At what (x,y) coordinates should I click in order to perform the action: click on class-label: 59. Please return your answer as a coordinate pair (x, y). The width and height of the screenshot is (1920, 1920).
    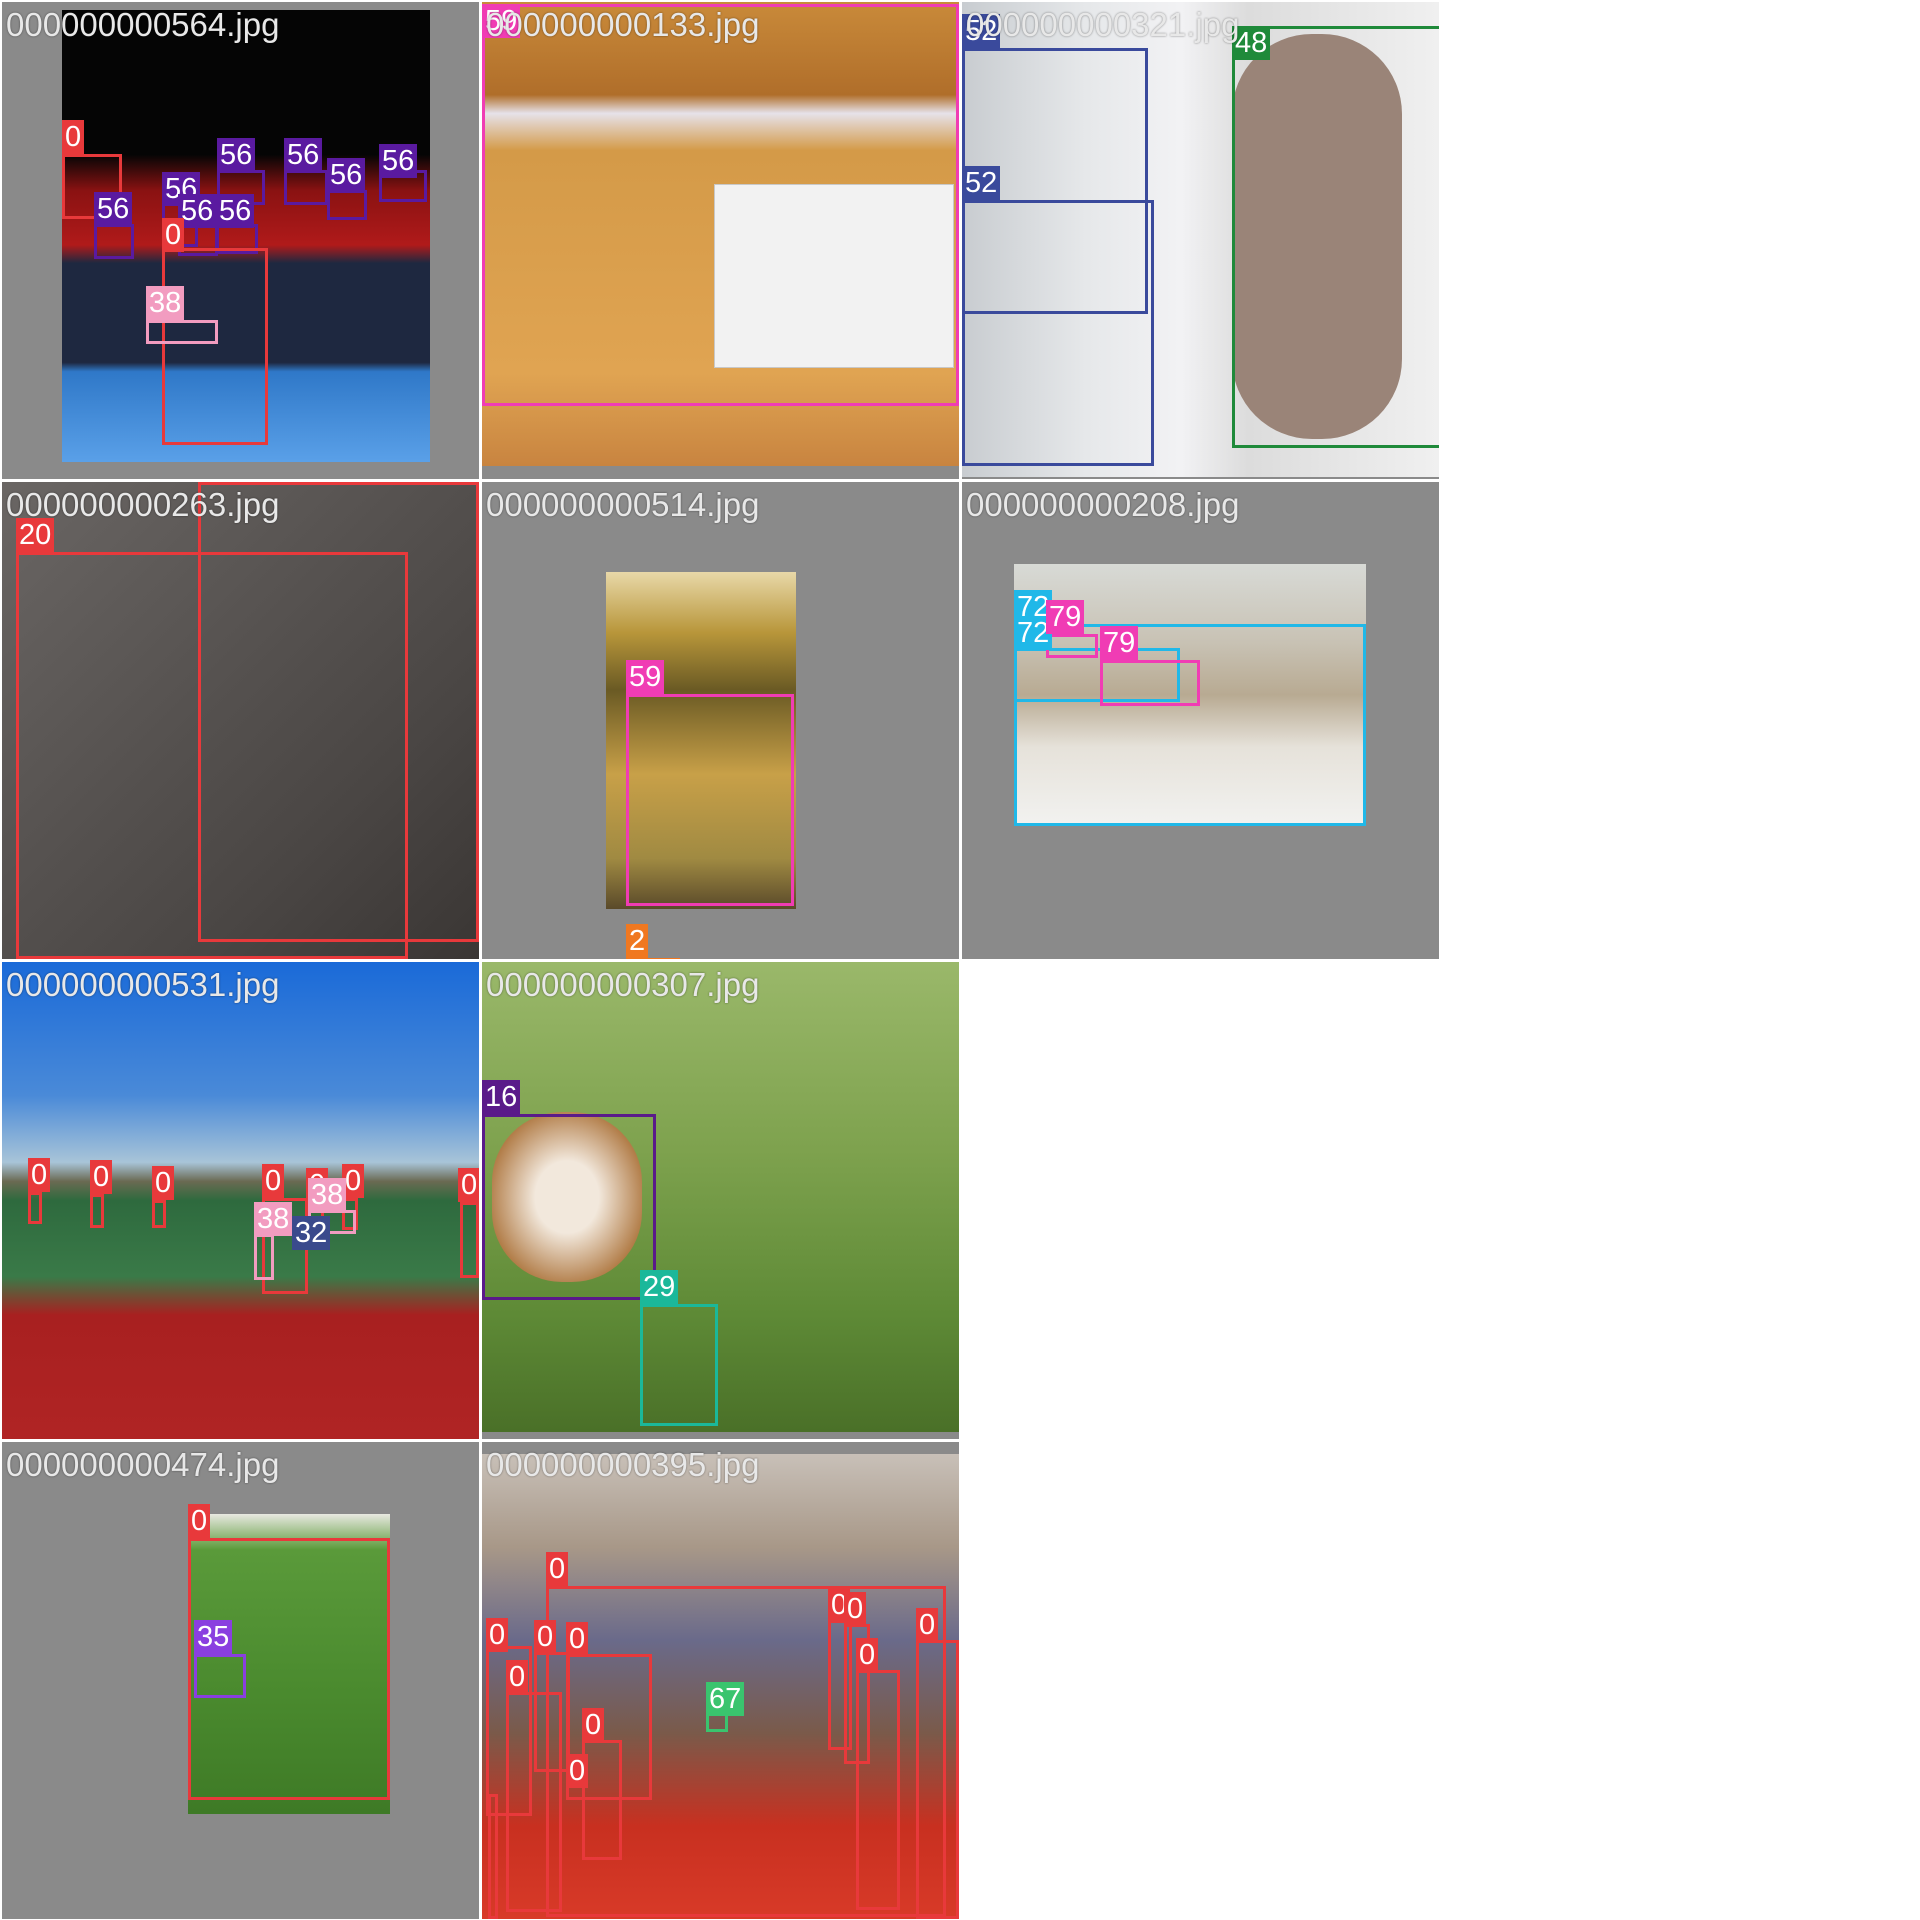
    Looking at the image, I should click on (645, 677).